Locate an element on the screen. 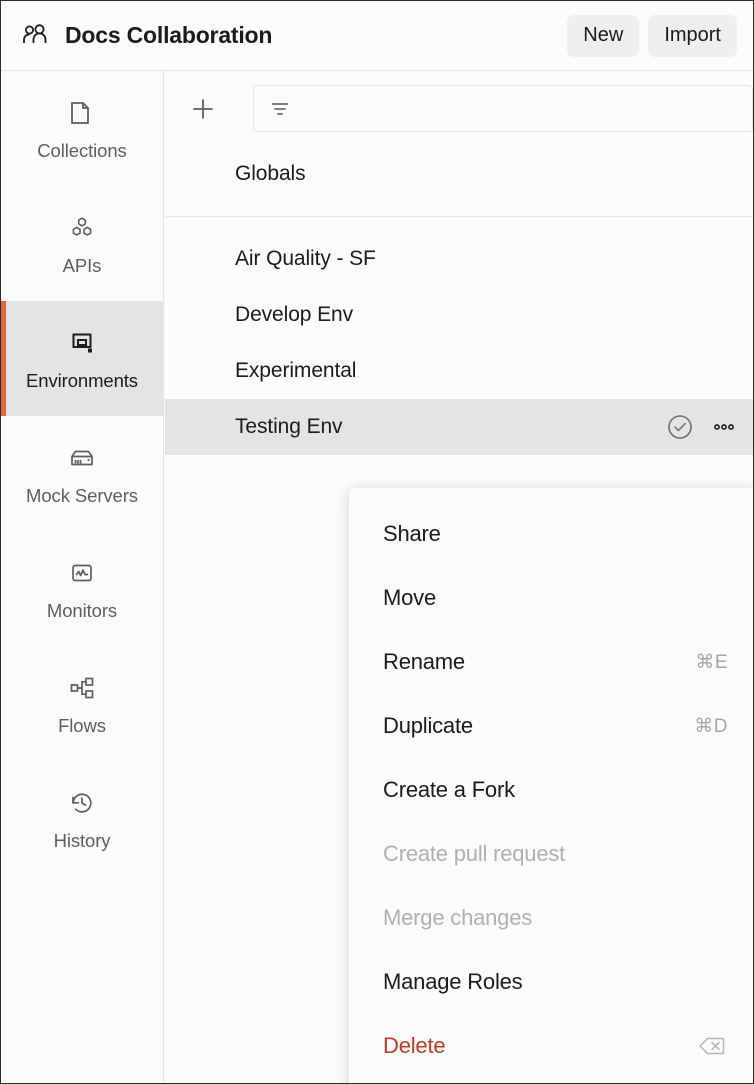  context-menu-item-label: Duplicate is located at coordinates (428, 725).